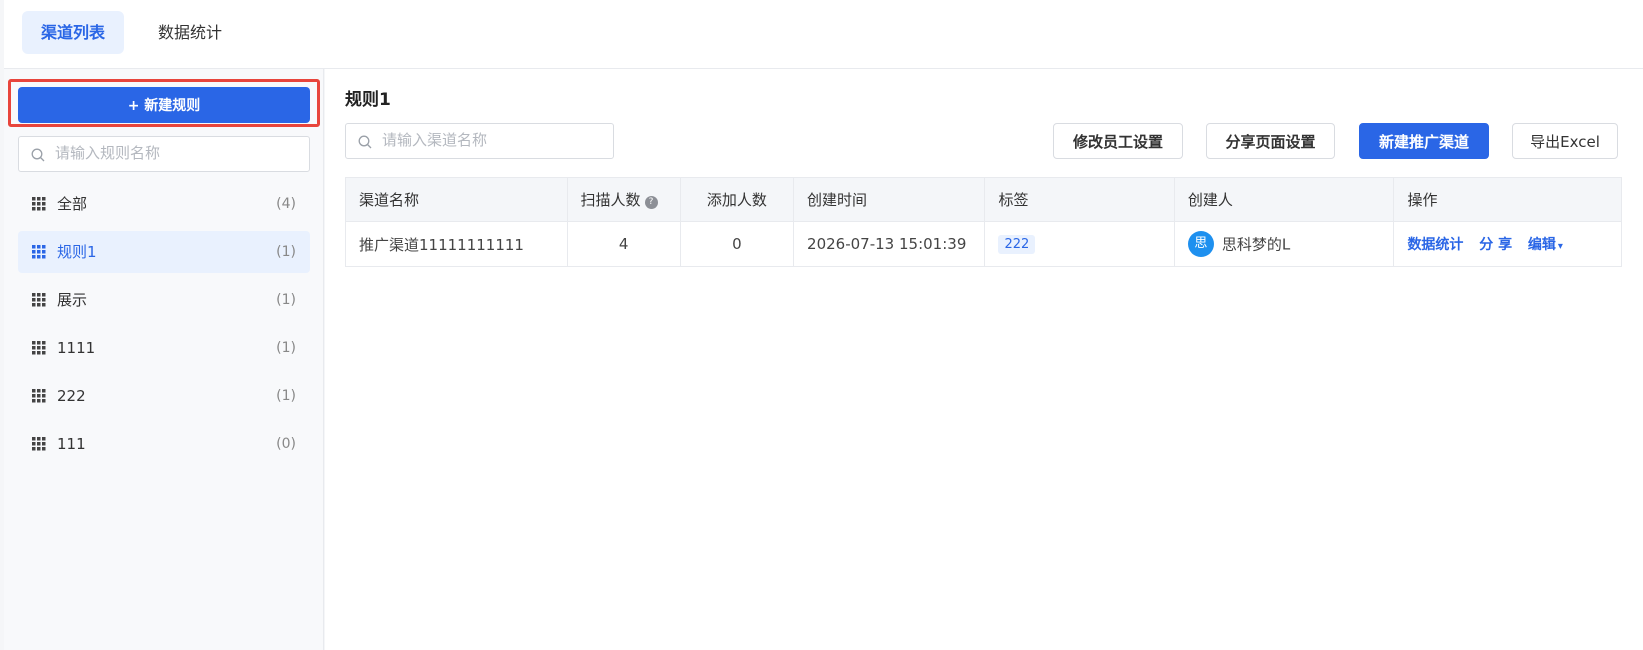 This screenshot has width=1643, height=650. I want to click on column-header-scans-label: 扫描人数, so click(610, 200).